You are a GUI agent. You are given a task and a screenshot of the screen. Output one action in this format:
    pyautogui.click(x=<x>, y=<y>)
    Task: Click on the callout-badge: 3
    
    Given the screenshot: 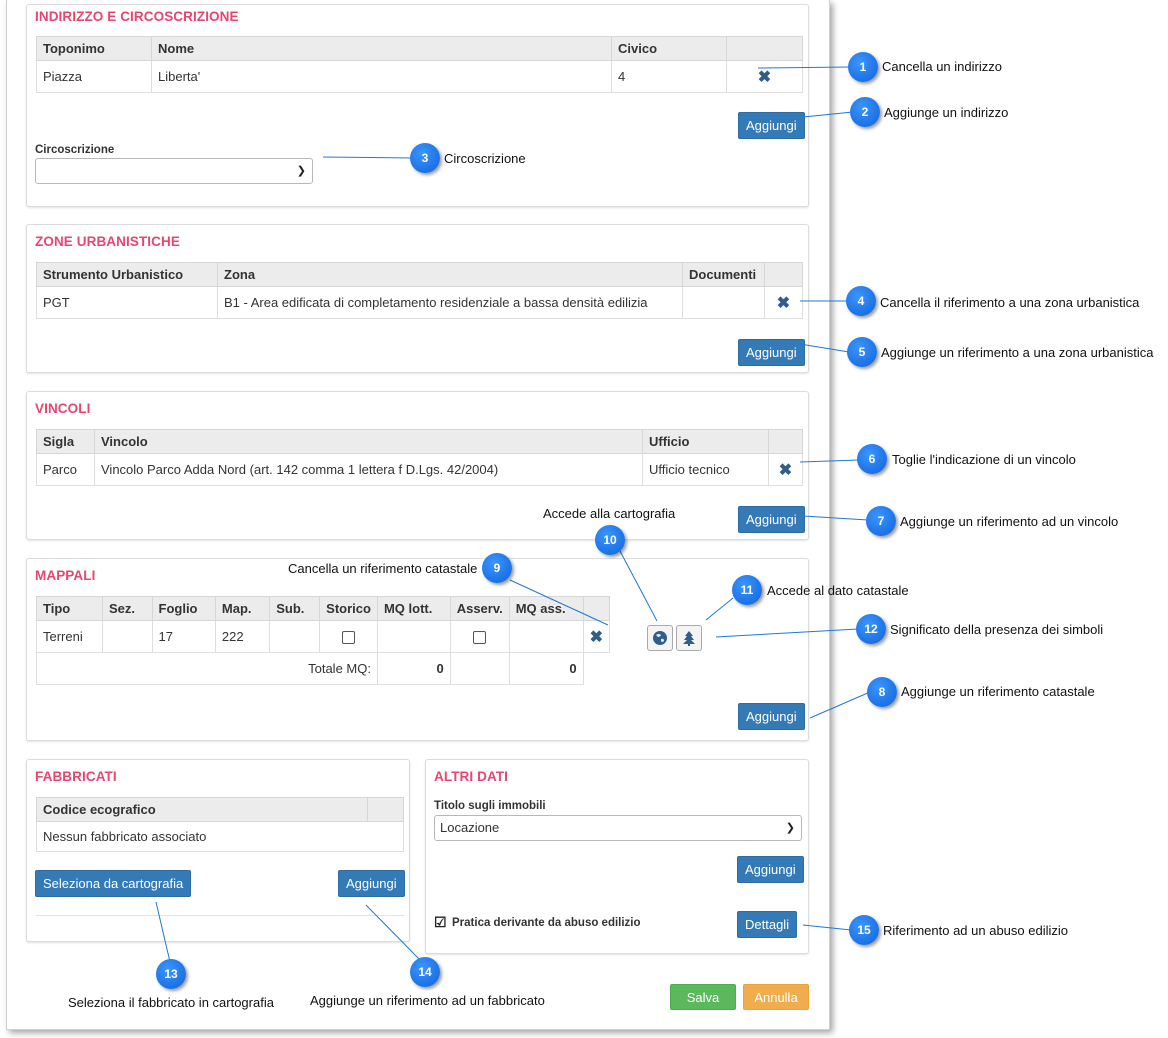 What is the action you would take?
    pyautogui.click(x=425, y=158)
    